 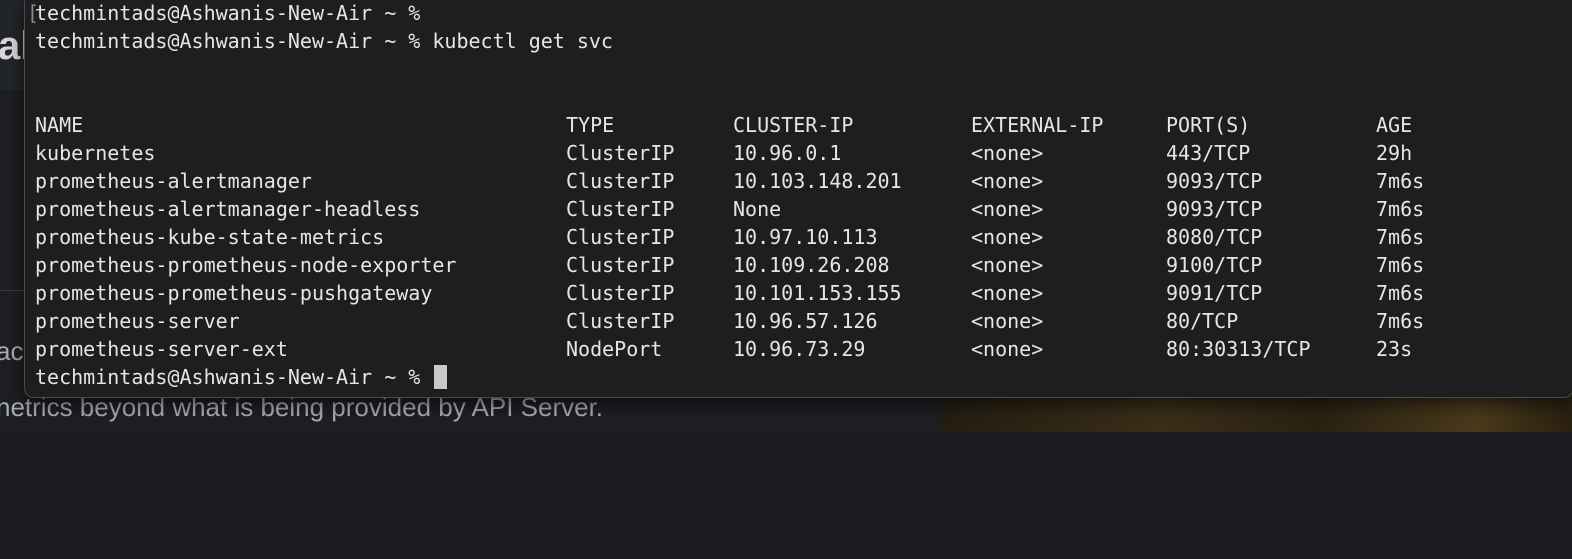 What do you see at coordinates (805, 237) in the screenshot?
I see `cluster-ip: 10.97.10.113` at bounding box center [805, 237].